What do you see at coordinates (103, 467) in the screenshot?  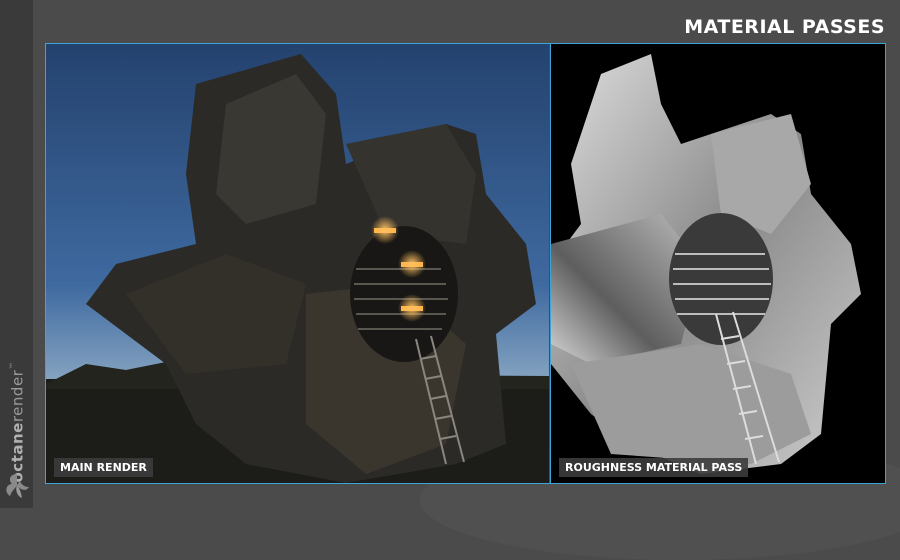 I see `main-render-label: MAIN RENDER` at bounding box center [103, 467].